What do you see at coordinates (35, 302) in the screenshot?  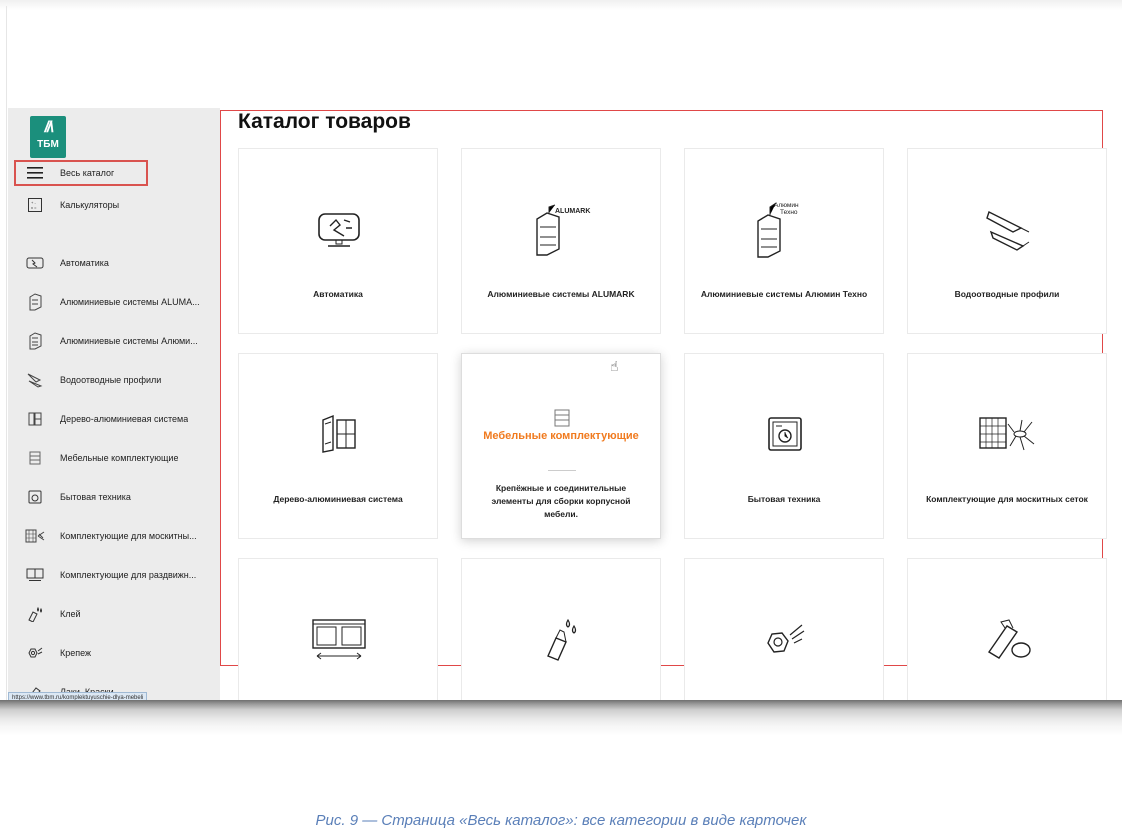 I see `alumark-window-icon` at bounding box center [35, 302].